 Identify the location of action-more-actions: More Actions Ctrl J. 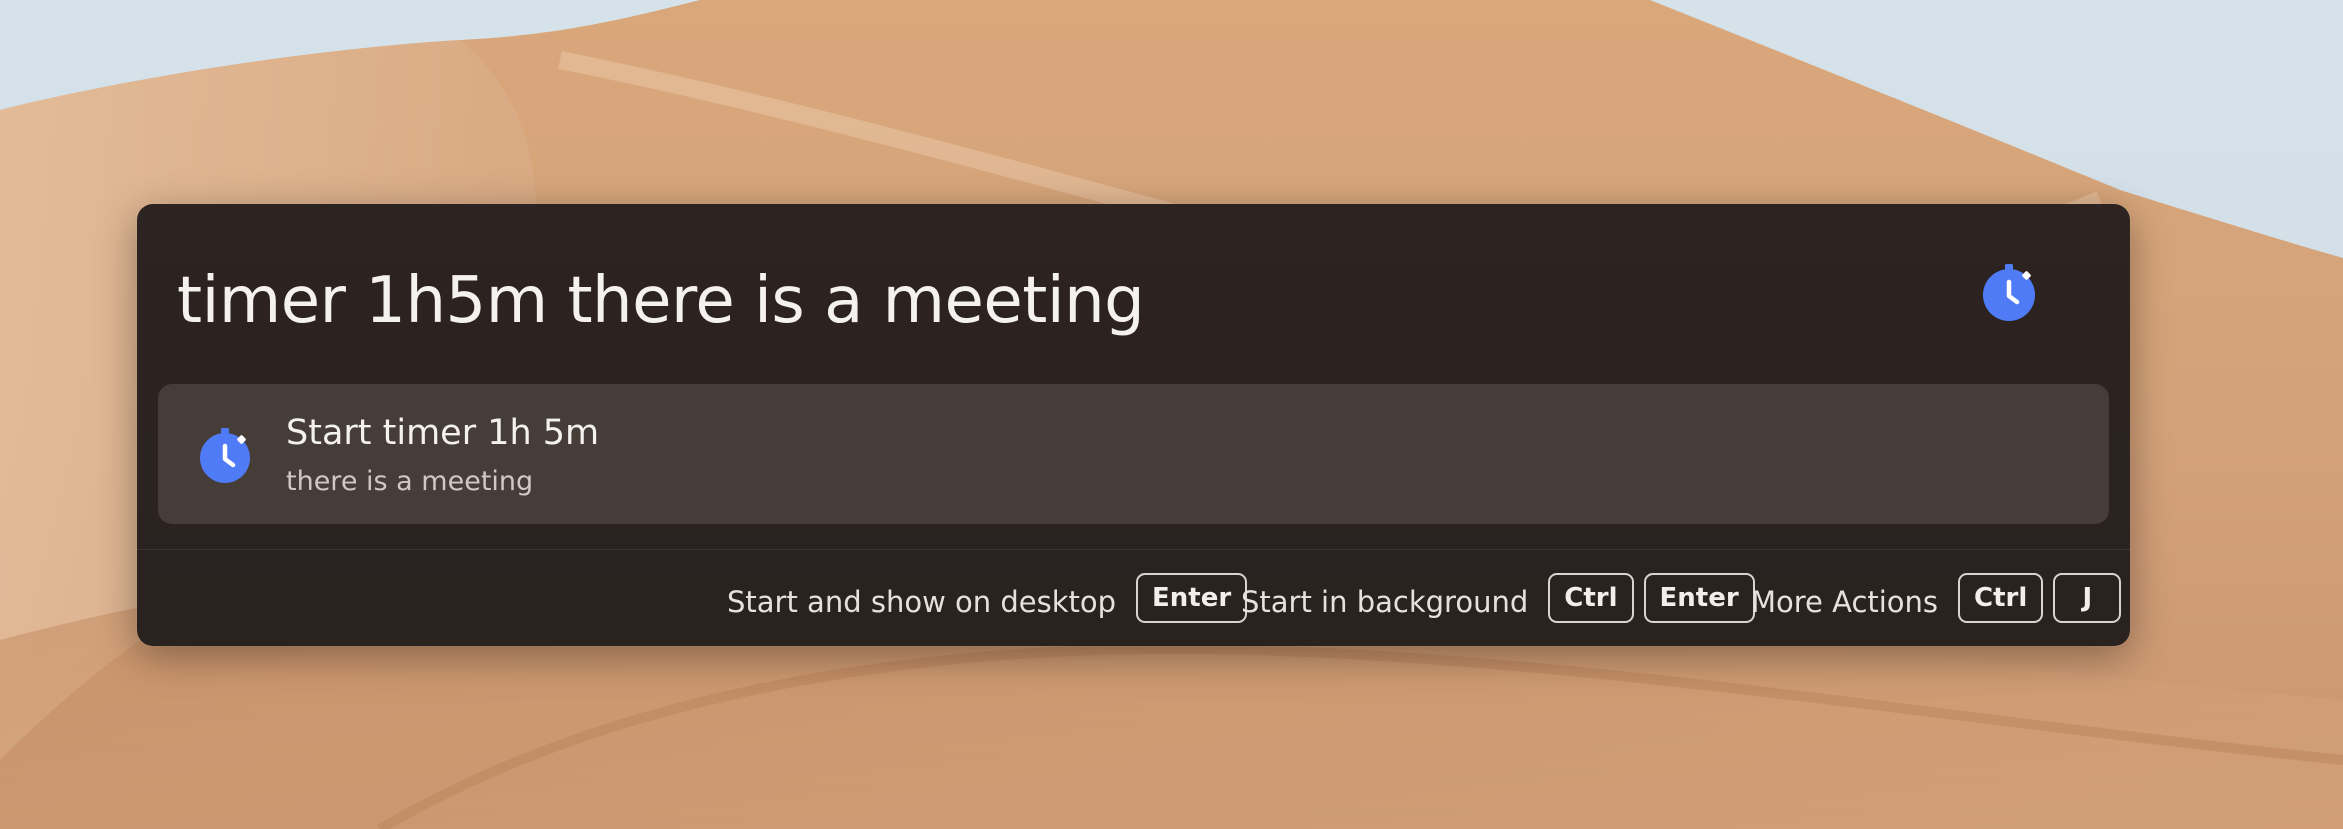
(1936, 598).